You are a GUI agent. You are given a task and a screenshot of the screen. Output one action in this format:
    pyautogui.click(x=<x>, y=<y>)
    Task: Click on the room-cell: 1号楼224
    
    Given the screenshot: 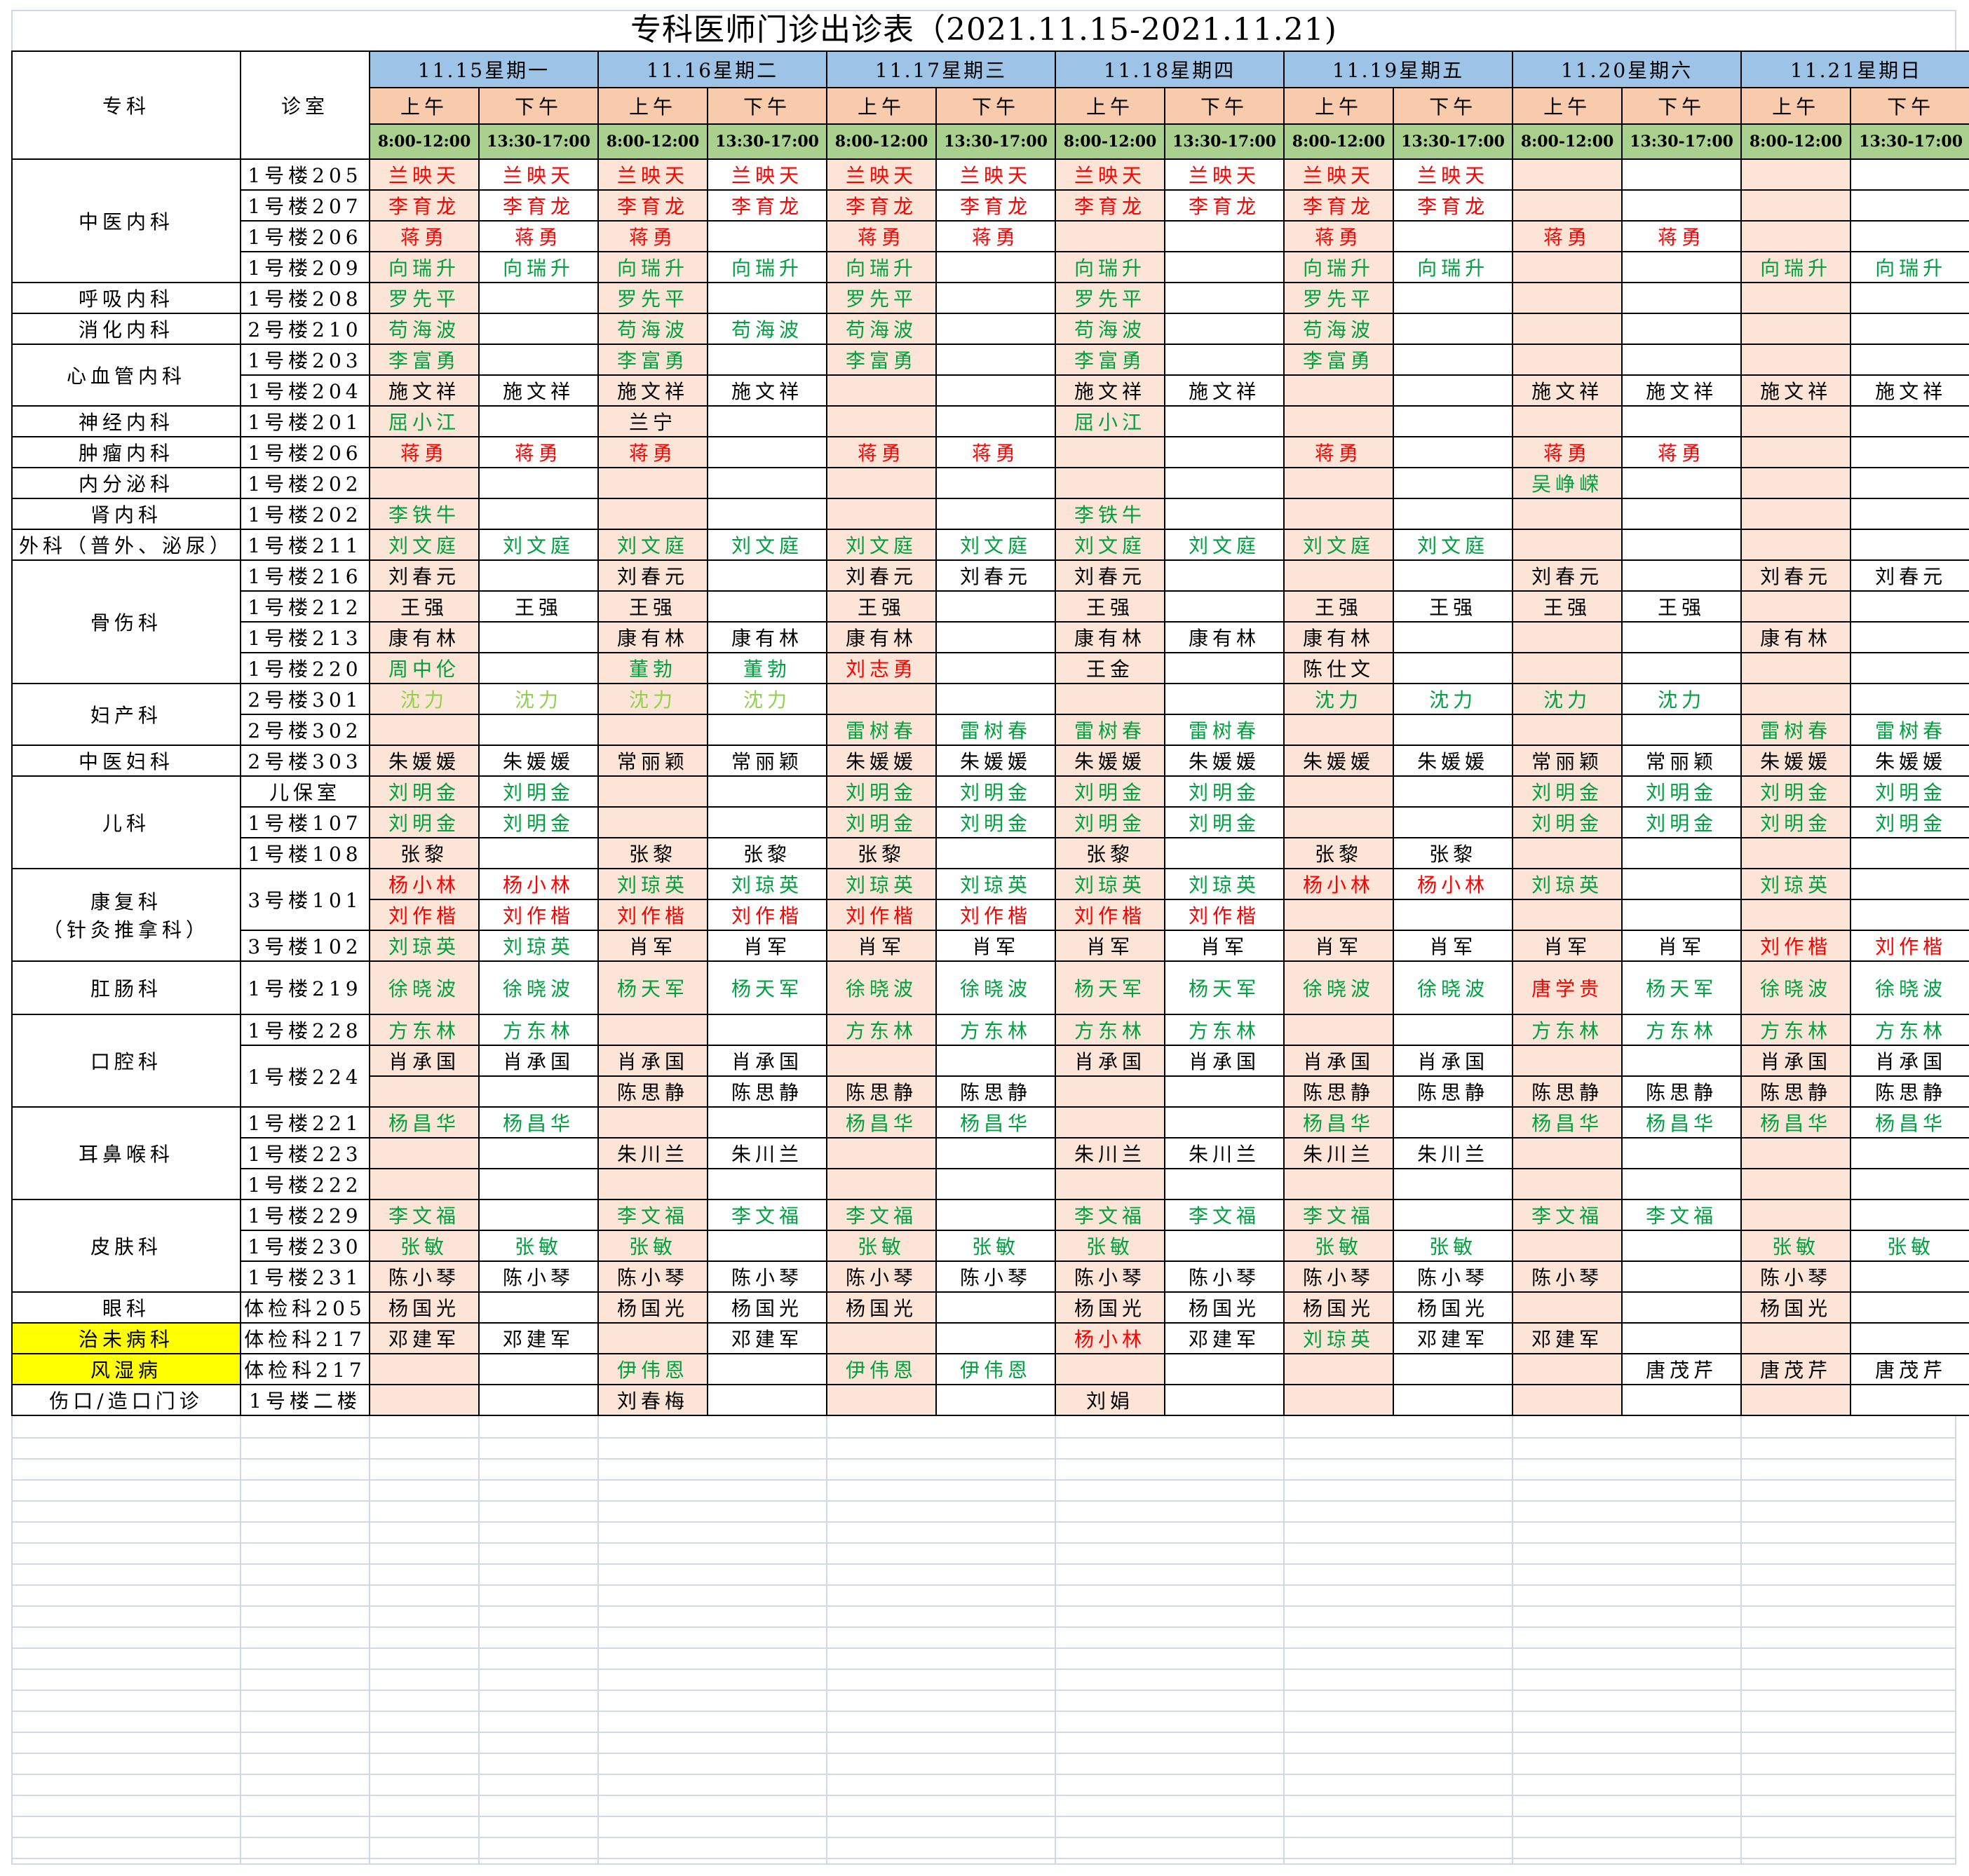 What is the action you would take?
    pyautogui.click(x=305, y=1076)
    